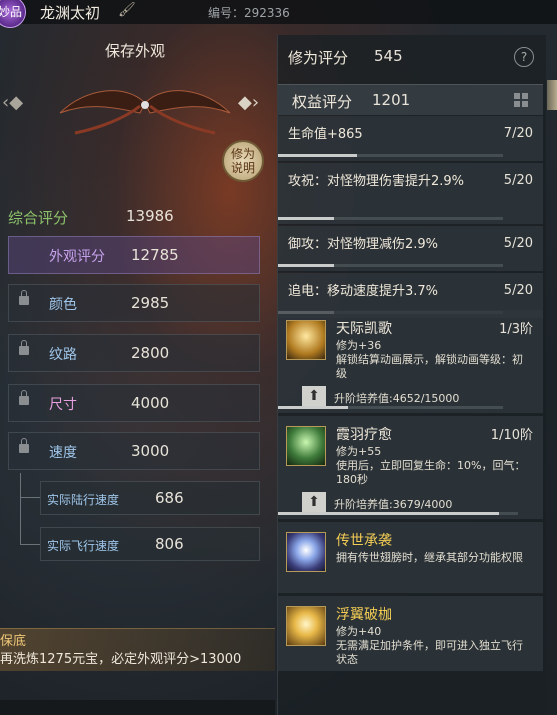  I want to click on row-label: 颜色, so click(63, 305).